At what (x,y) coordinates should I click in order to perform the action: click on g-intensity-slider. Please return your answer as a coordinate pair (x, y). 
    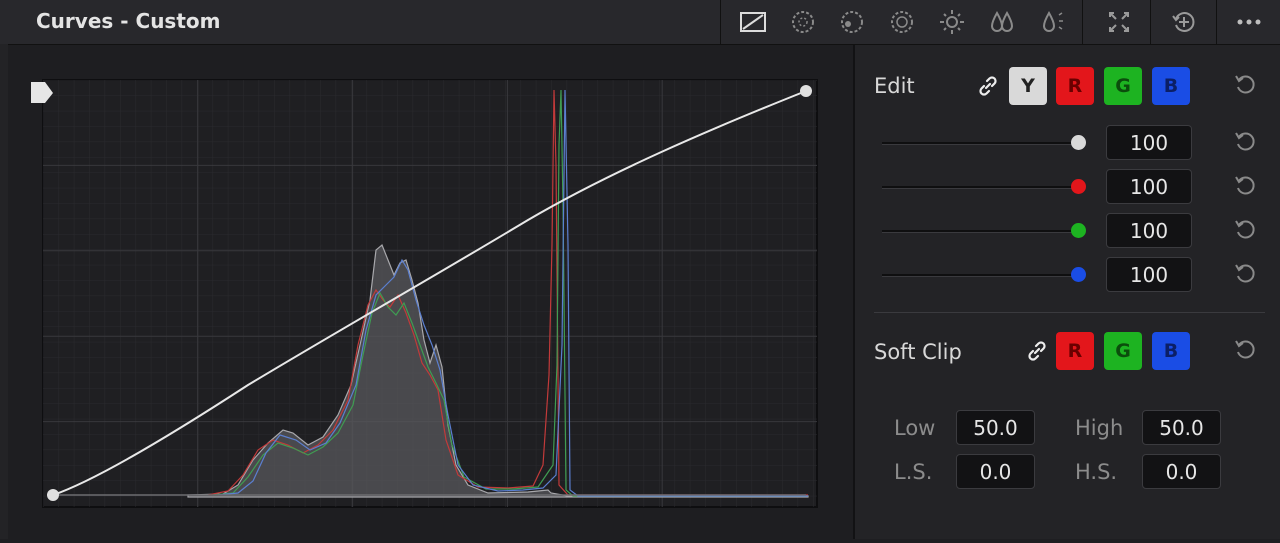
    Looking at the image, I should click on (981, 231).